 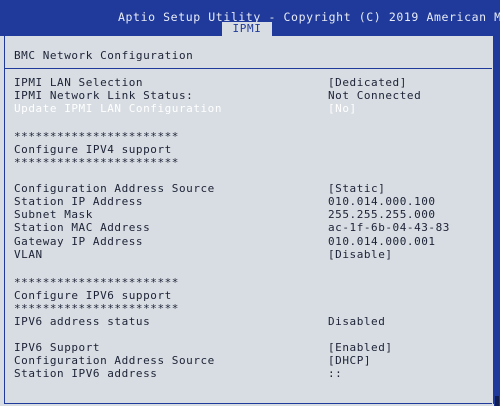 I want to click on link-status-label: IPMI Network Link Status:, so click(x=104, y=95).